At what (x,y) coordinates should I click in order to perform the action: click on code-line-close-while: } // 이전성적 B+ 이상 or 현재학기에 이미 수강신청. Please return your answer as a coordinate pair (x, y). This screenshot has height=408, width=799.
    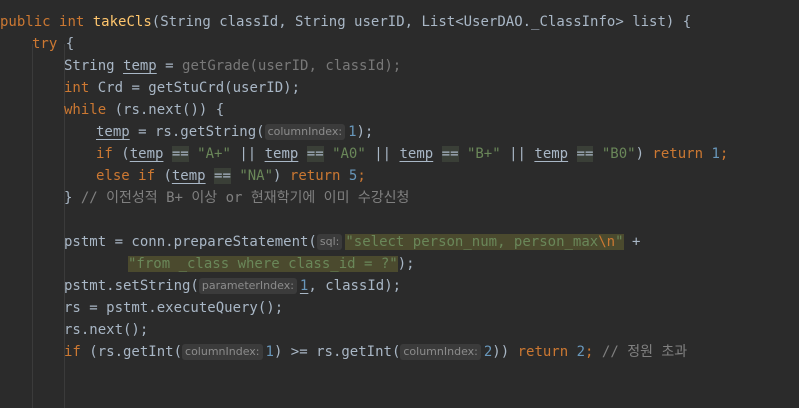
    Looking at the image, I should click on (236, 198).